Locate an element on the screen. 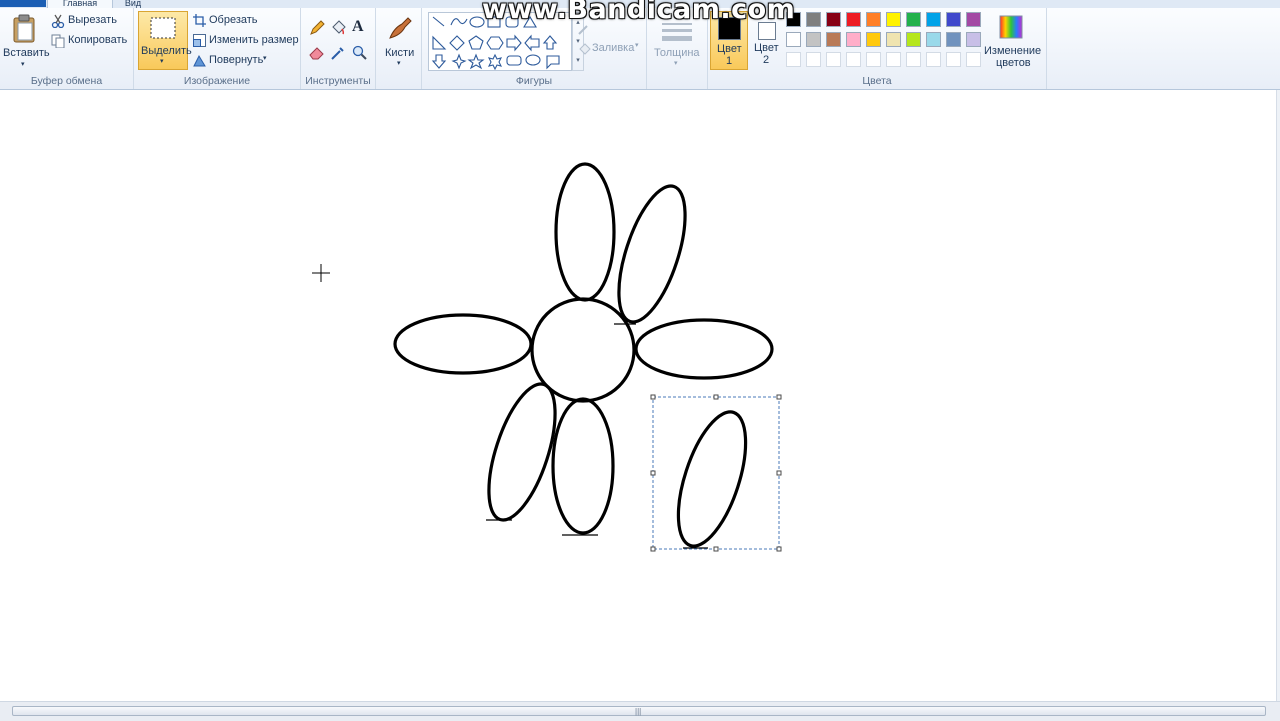 This screenshot has height=721, width=1280. rotate-dropdown-icon: ▾ is located at coordinates (265, 58).